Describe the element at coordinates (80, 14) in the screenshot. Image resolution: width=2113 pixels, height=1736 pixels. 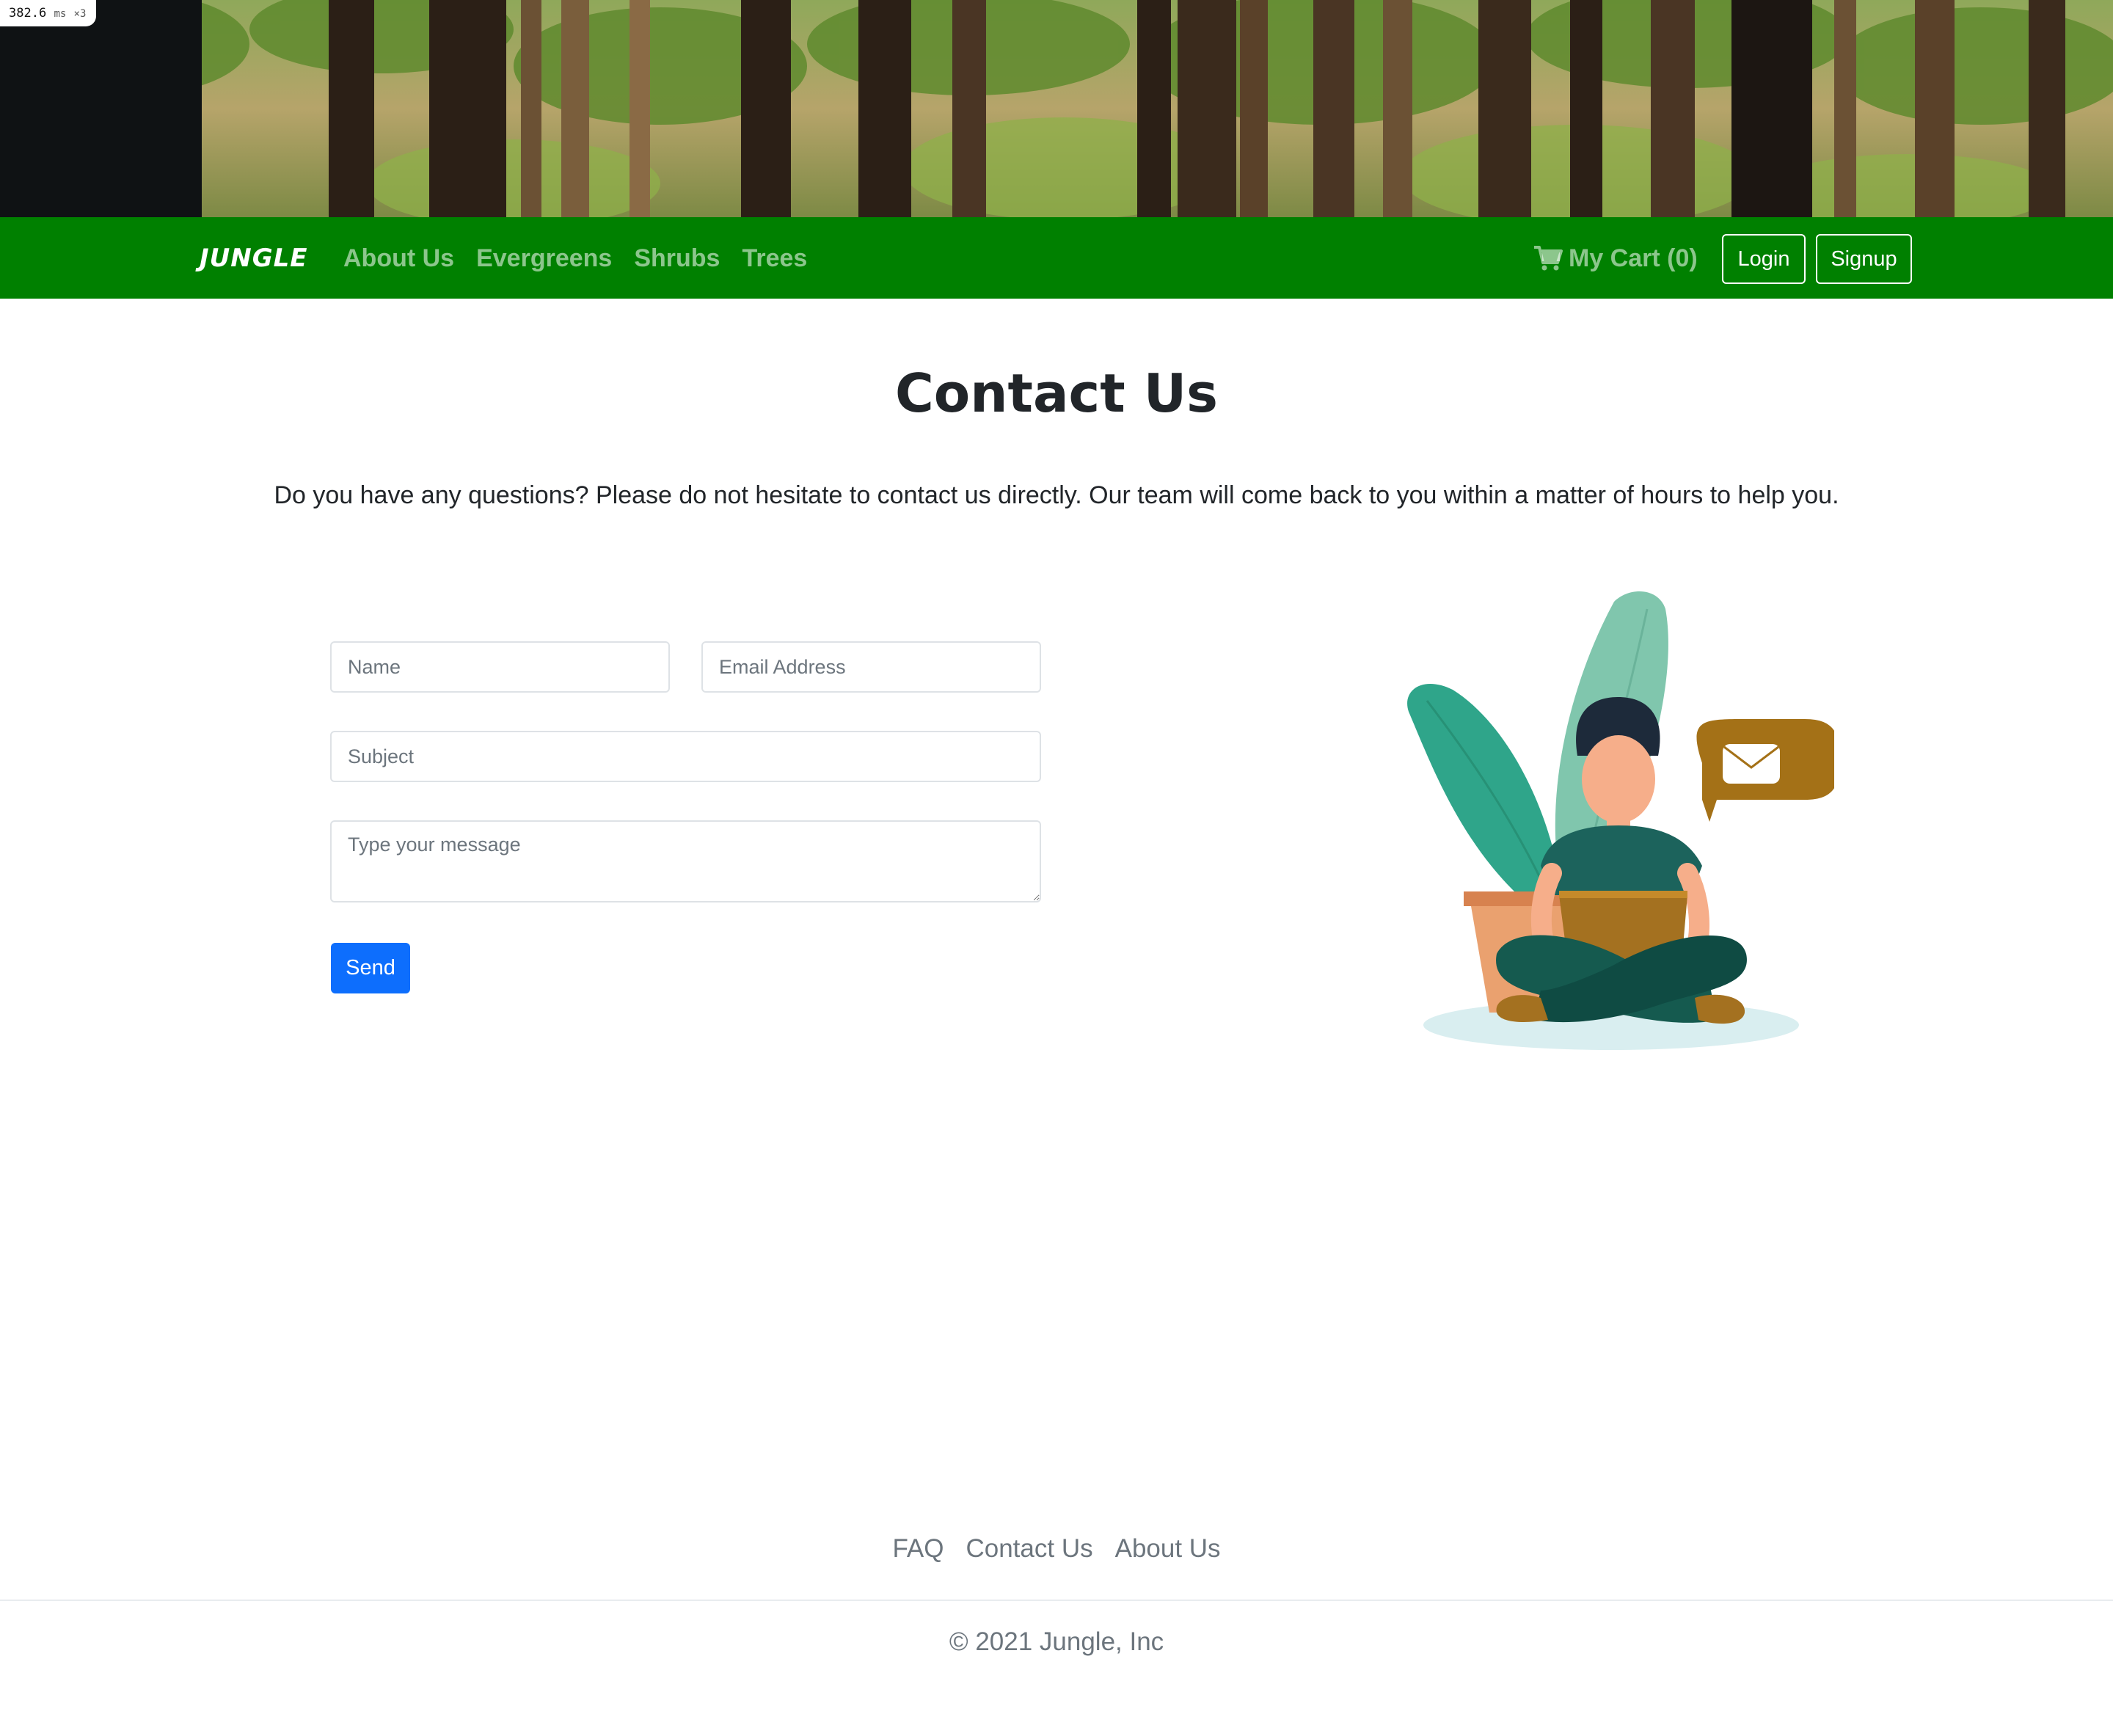
I see `perf-multiplier: ×3` at that location.